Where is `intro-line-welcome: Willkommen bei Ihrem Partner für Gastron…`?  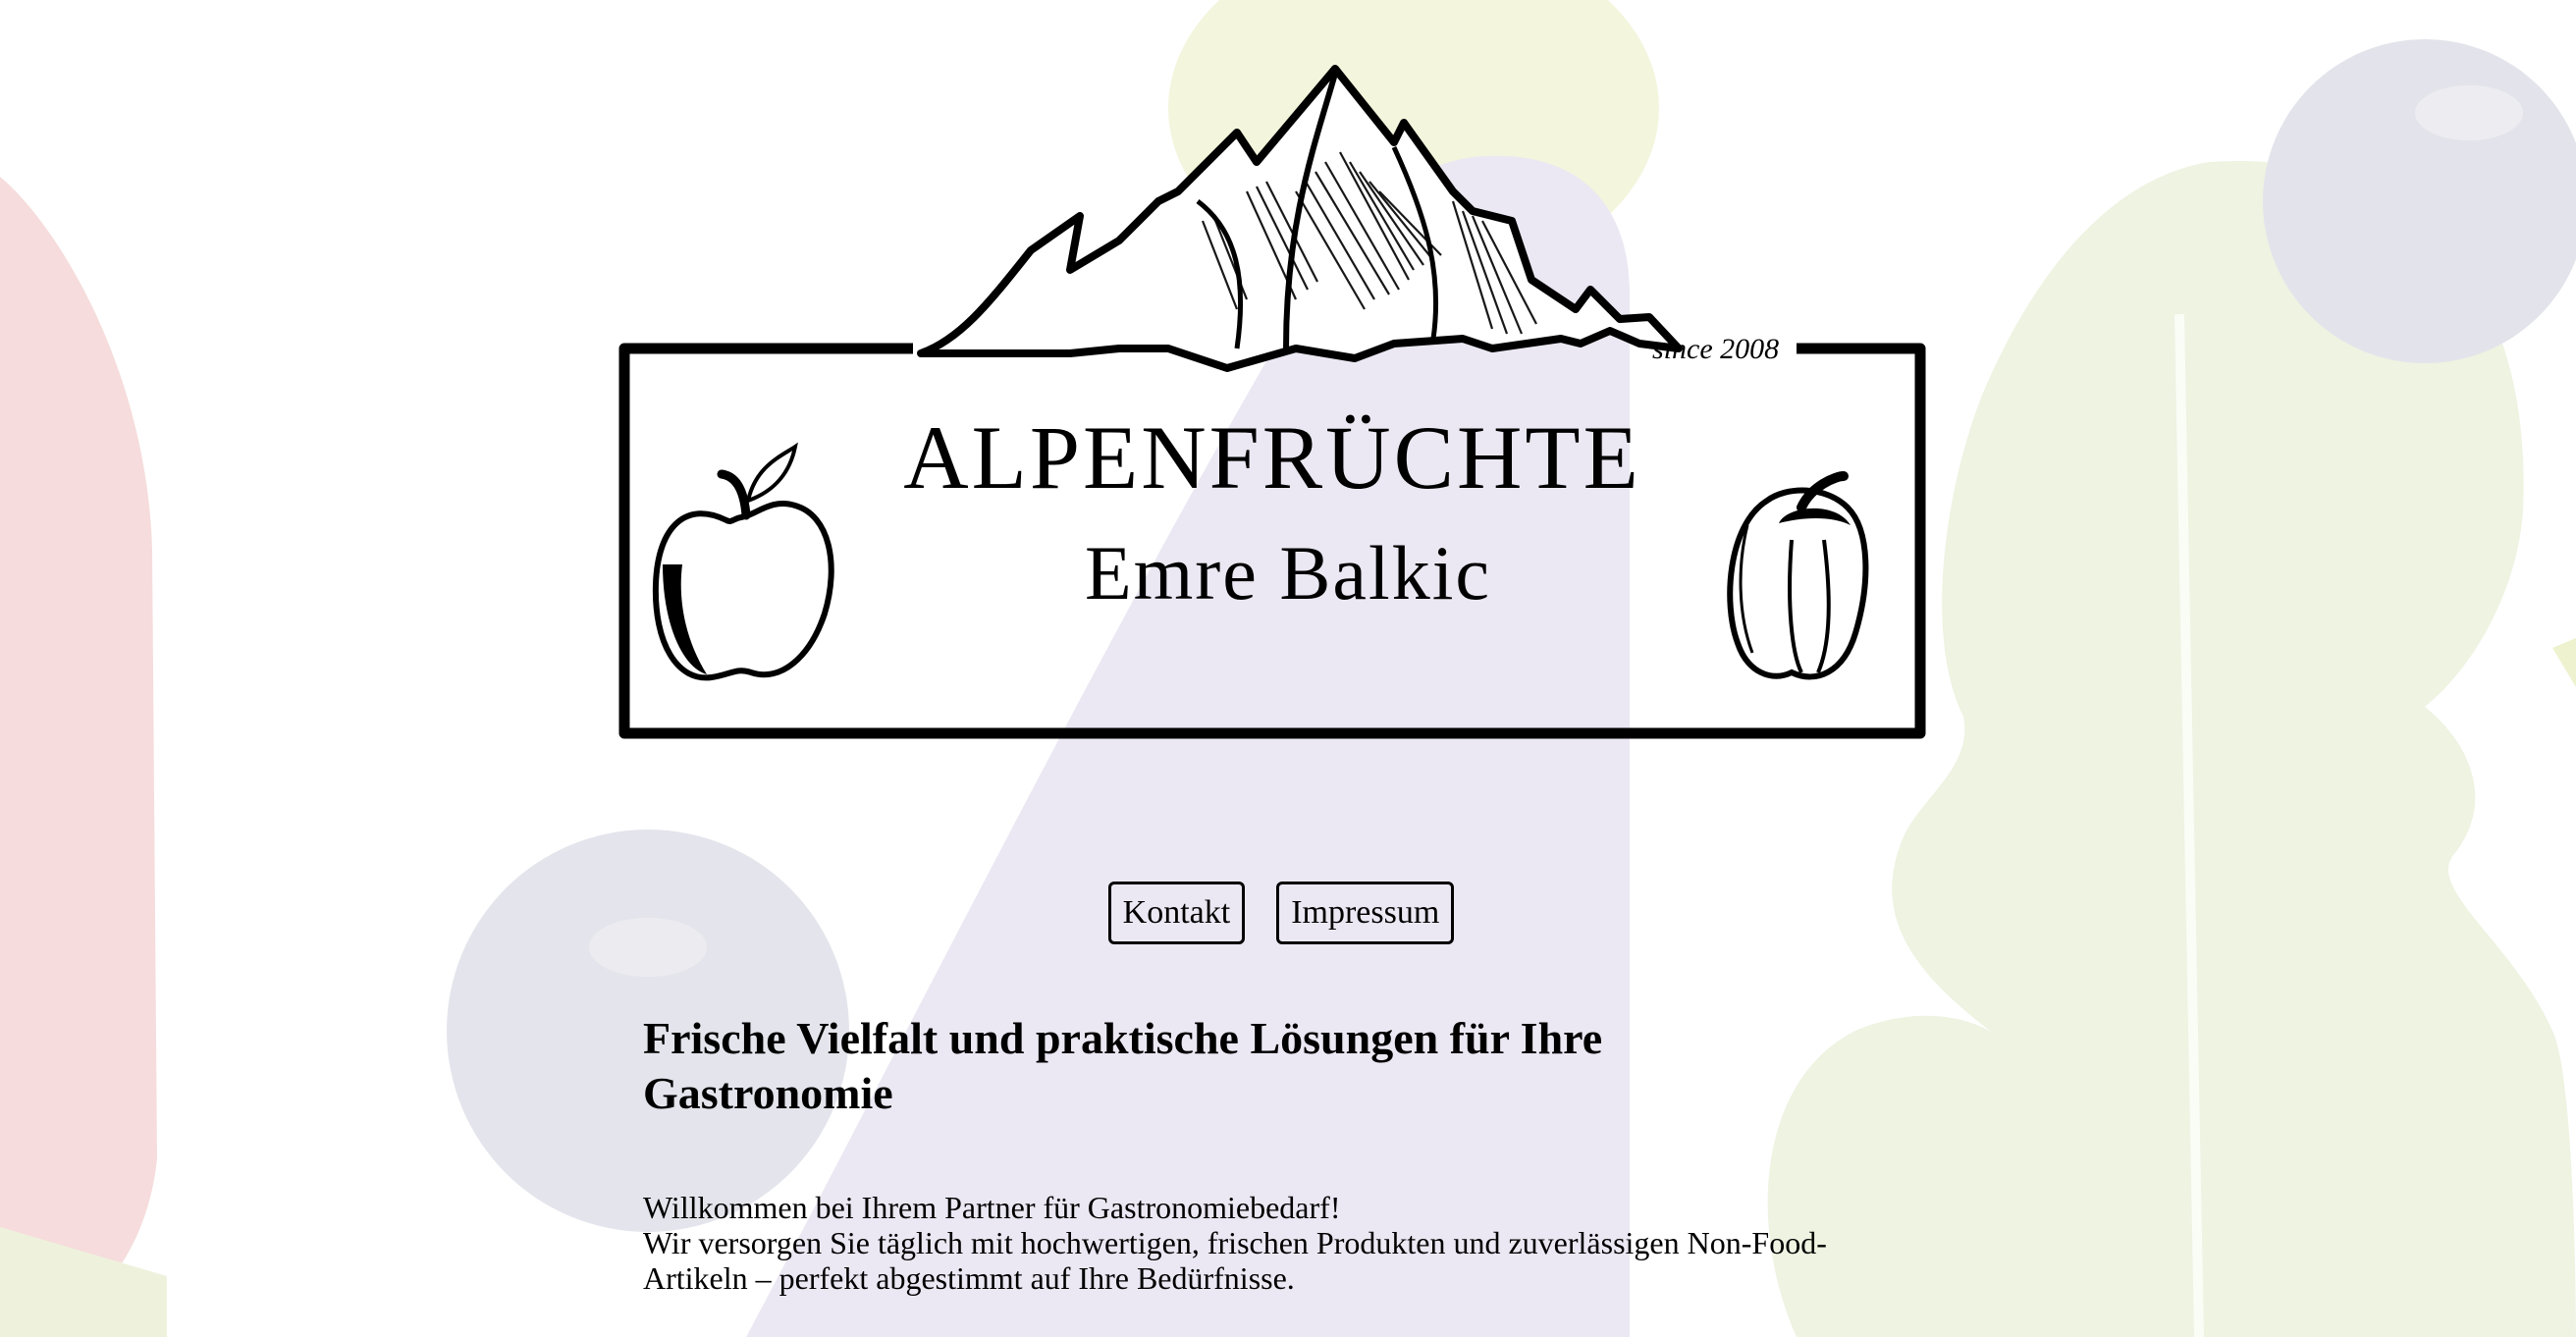
intro-line-welcome: Willkommen bei Ihrem Partner für Gastron… is located at coordinates (992, 1207).